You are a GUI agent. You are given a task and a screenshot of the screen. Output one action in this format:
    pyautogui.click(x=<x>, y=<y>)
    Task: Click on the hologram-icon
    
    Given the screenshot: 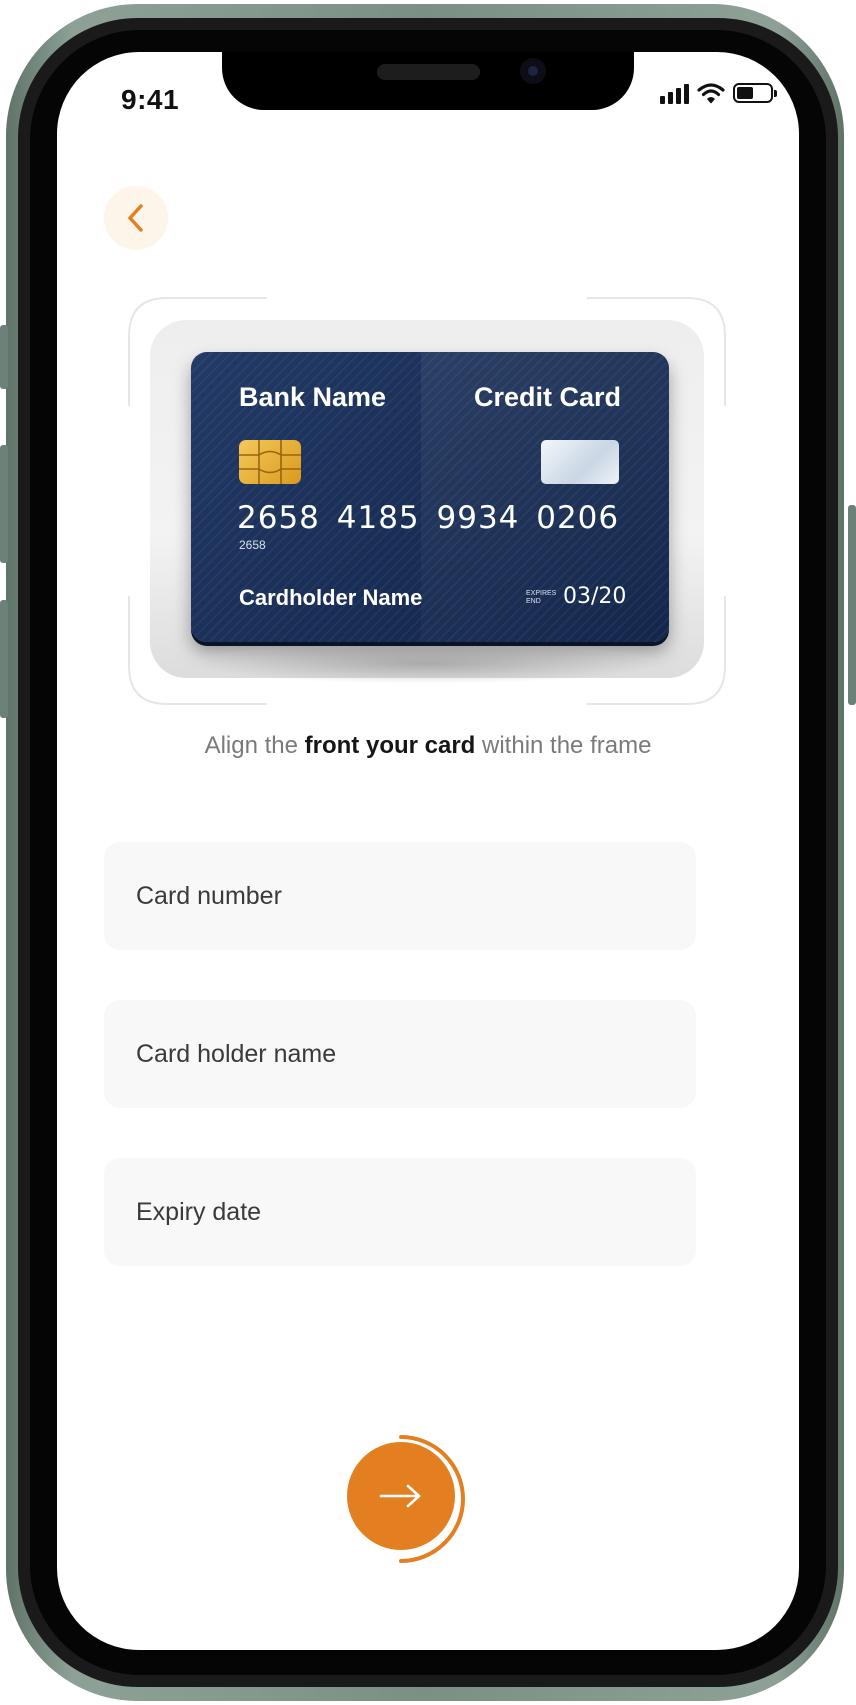 What is the action you would take?
    pyautogui.click(x=580, y=462)
    